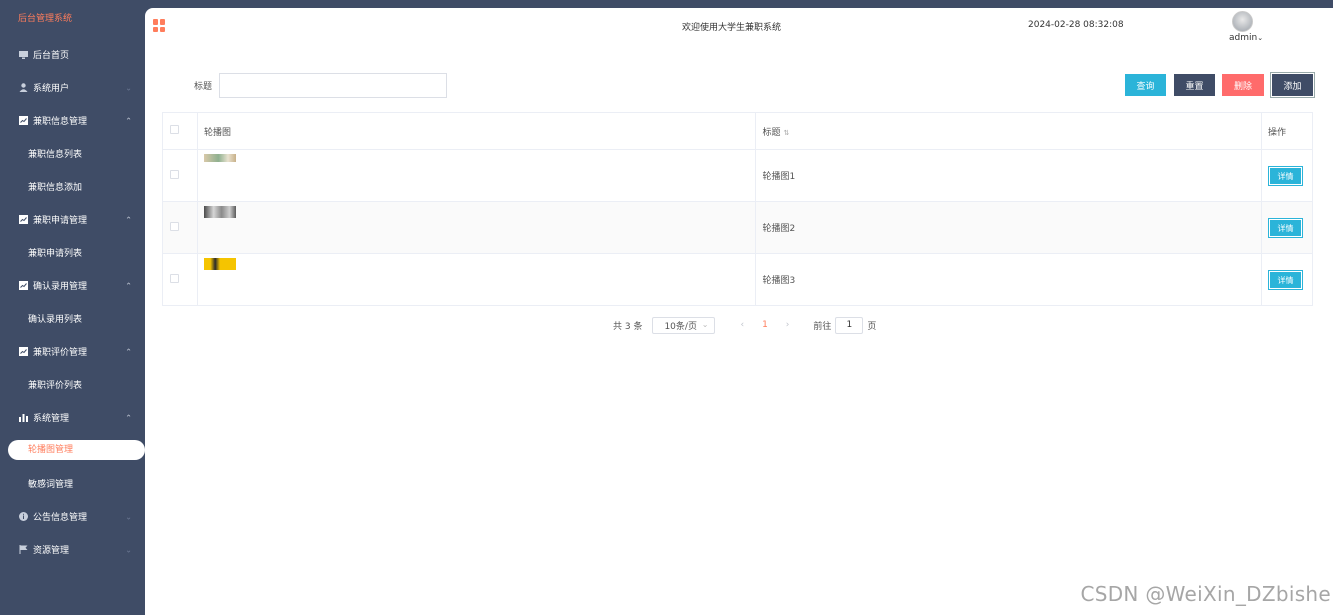  Describe the element at coordinates (333, 85) in the screenshot. I see `title-search-input` at that location.